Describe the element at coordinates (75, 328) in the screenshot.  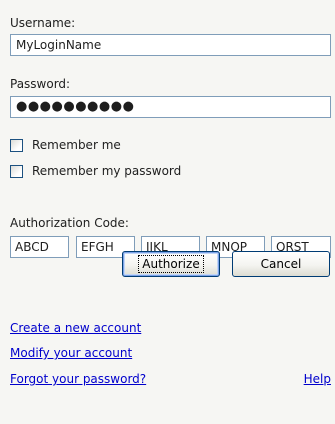
I see `create-account-link: Create a new account` at that location.